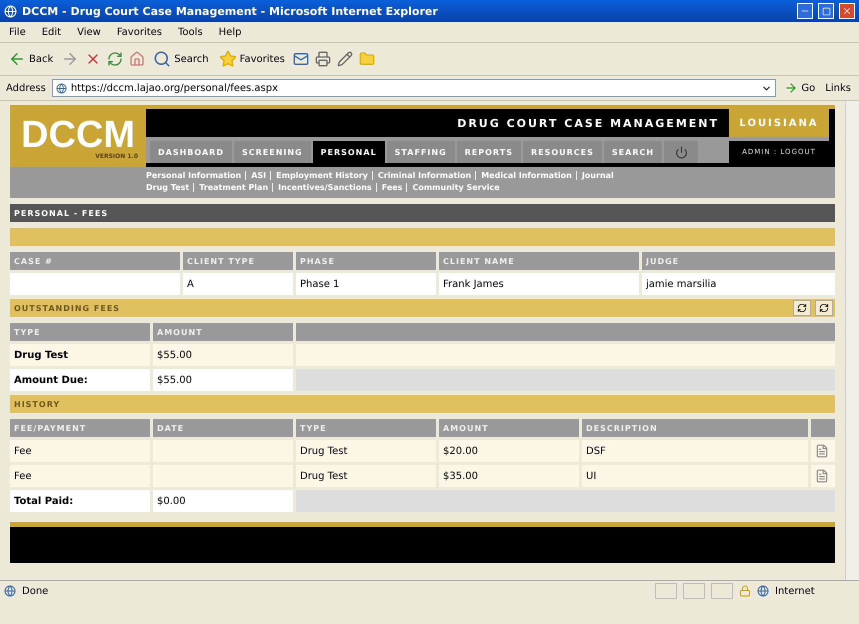 The height and width of the screenshot is (624, 859). What do you see at coordinates (539, 261) in the screenshot?
I see `column-header: CLIENT NAME` at bounding box center [539, 261].